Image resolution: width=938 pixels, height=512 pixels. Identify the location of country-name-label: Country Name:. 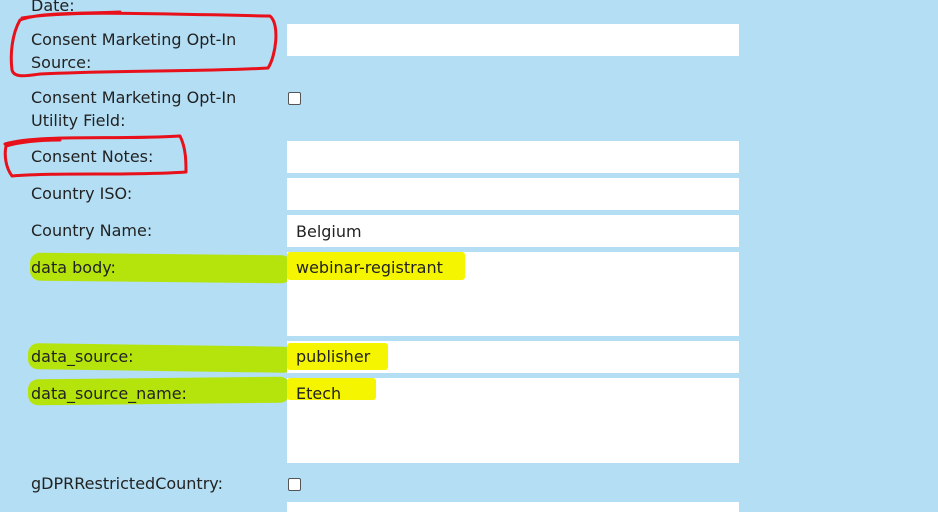
(92, 230).